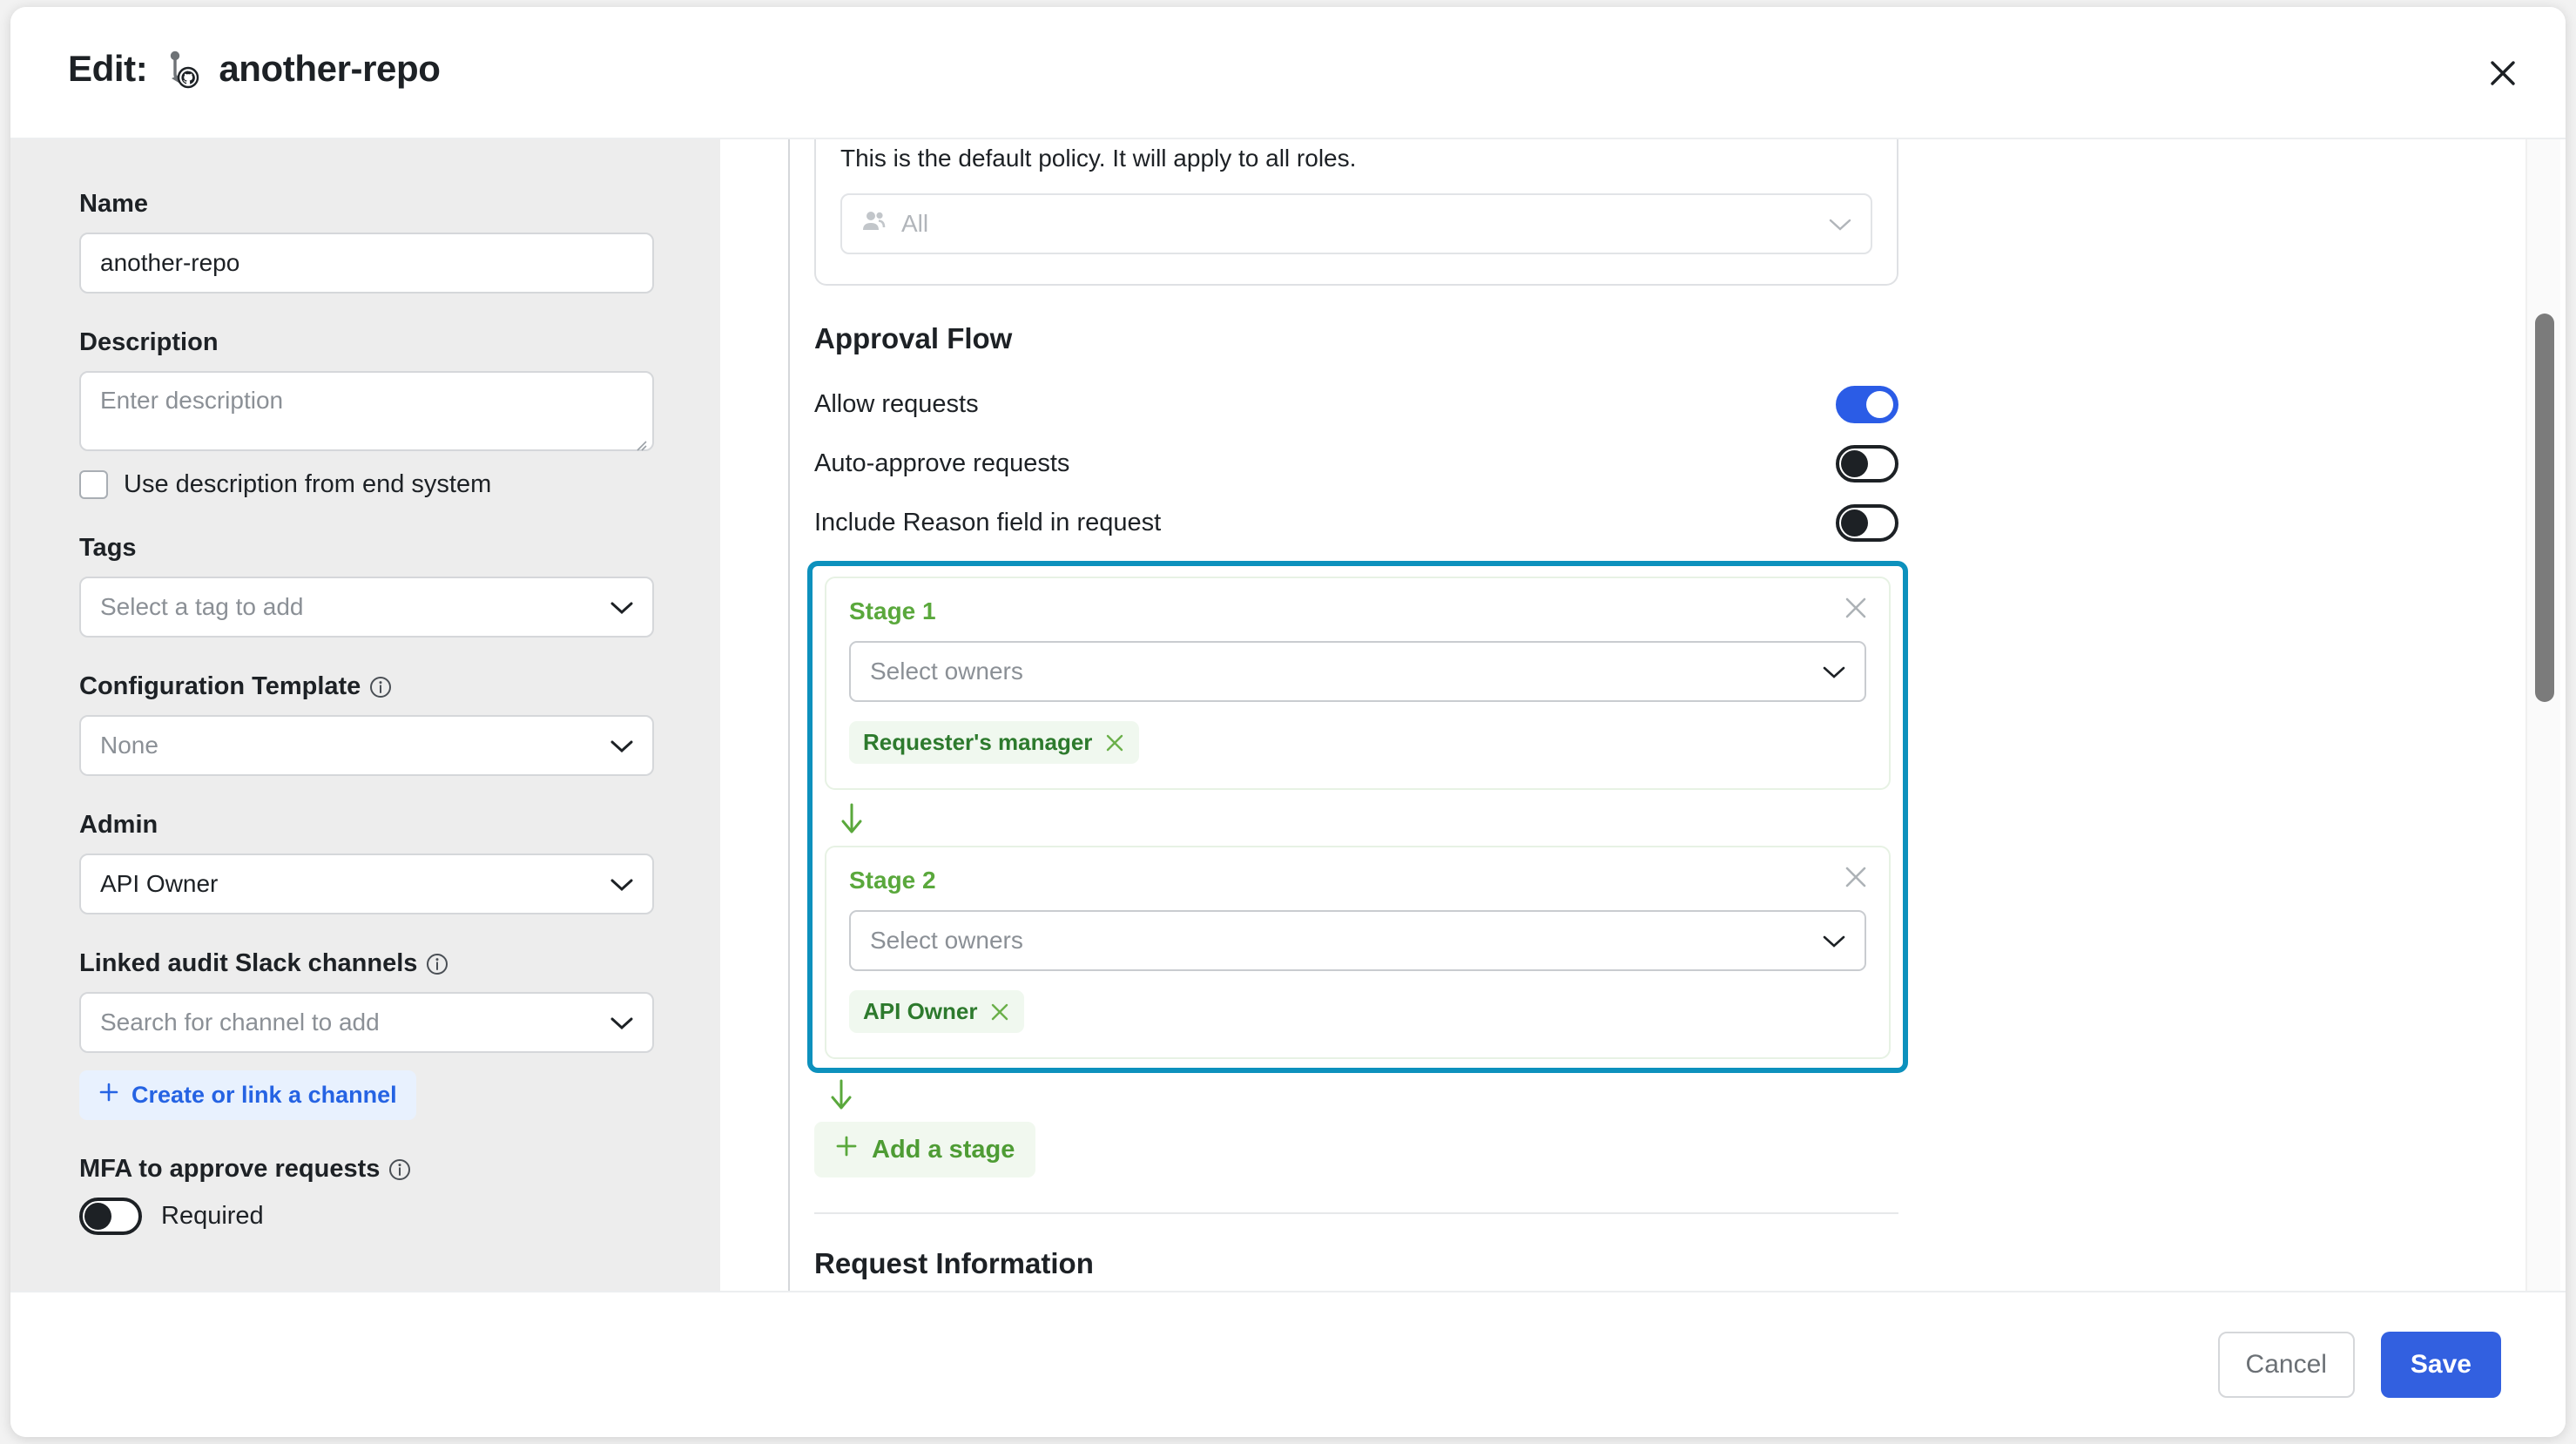  What do you see at coordinates (230, 1169) in the screenshot?
I see `mfa-approve-label-text: MFA to approve requests` at bounding box center [230, 1169].